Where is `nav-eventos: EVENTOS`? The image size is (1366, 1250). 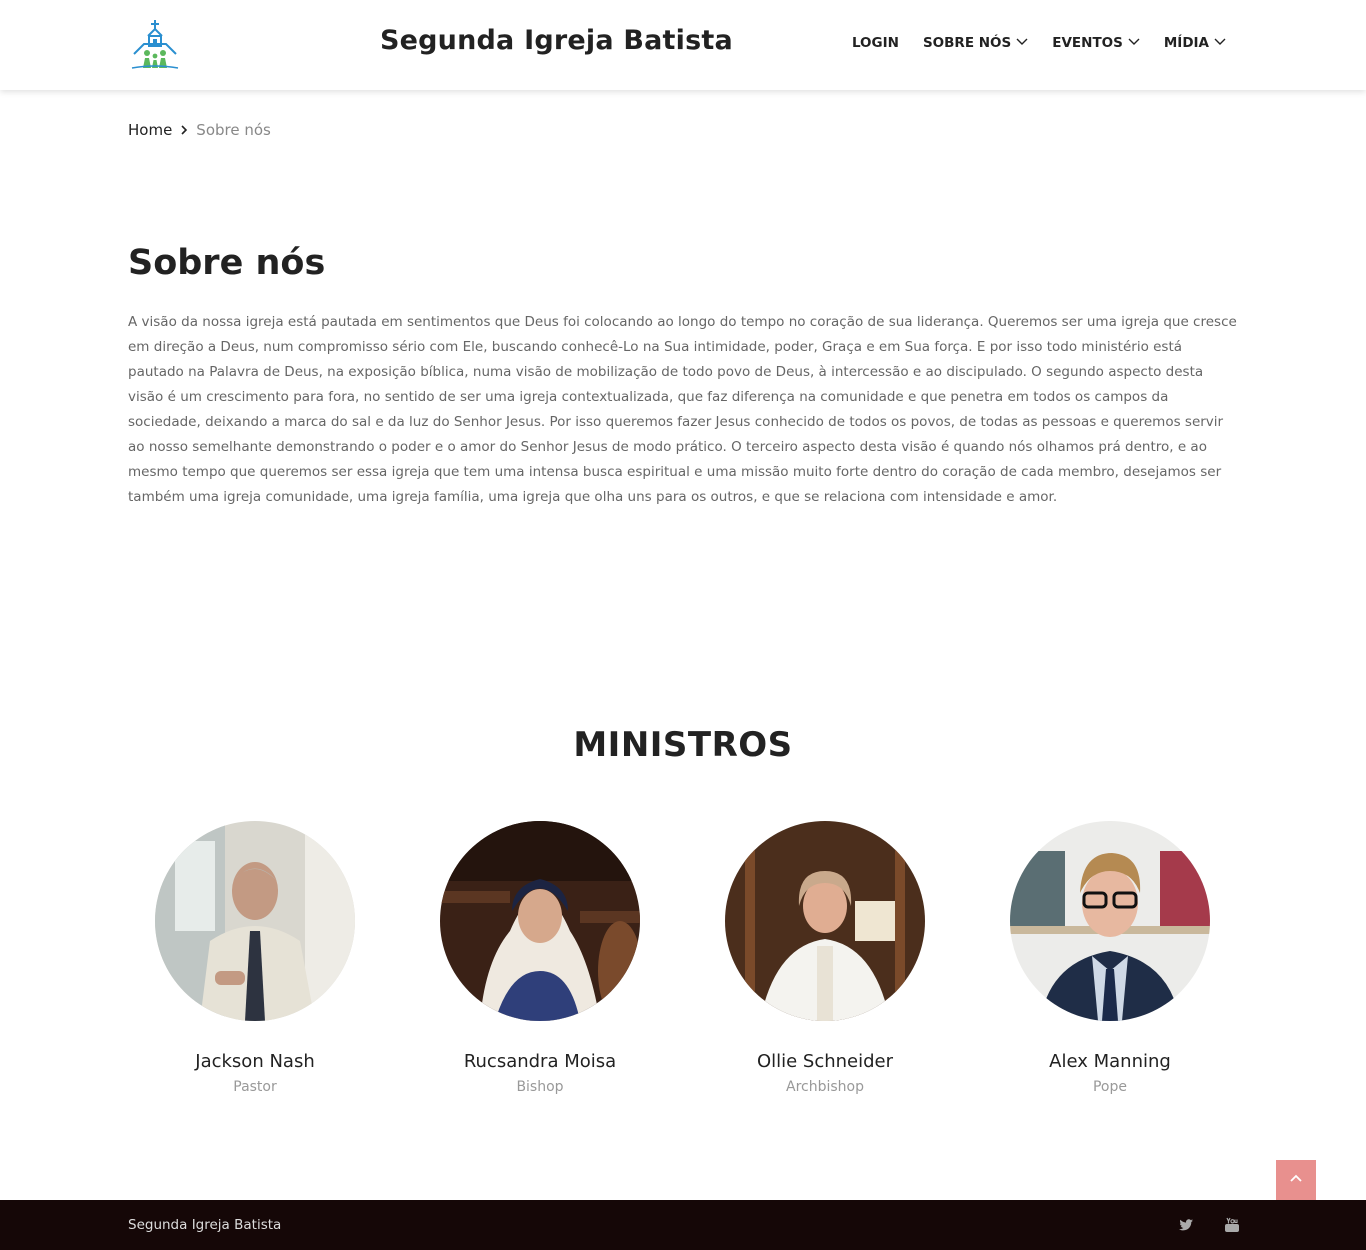
nav-eventos: EVENTOS is located at coordinates (1096, 43).